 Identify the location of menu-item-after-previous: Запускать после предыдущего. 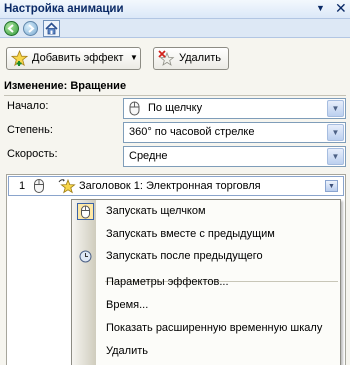
(206, 257).